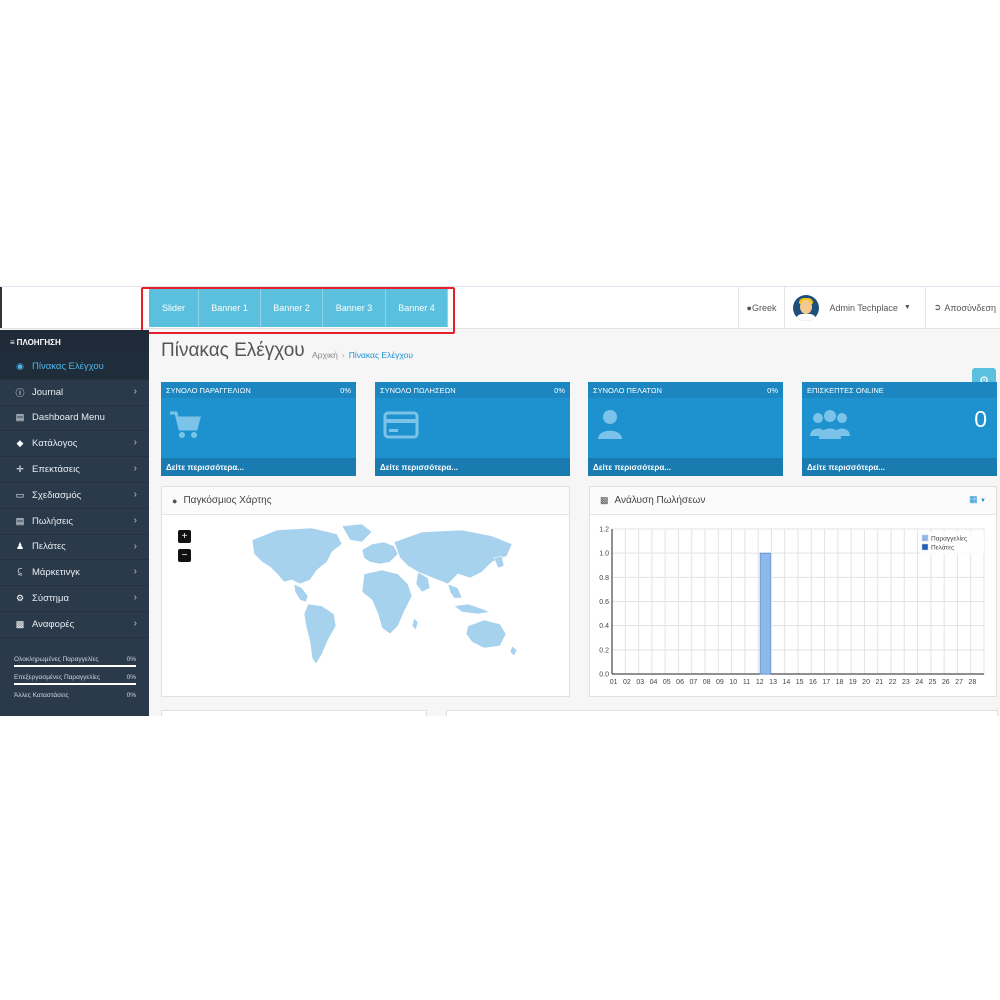 The width and height of the screenshot is (1000, 1000). I want to click on sidebar-item-label: Dashboard Menu, so click(68, 418).